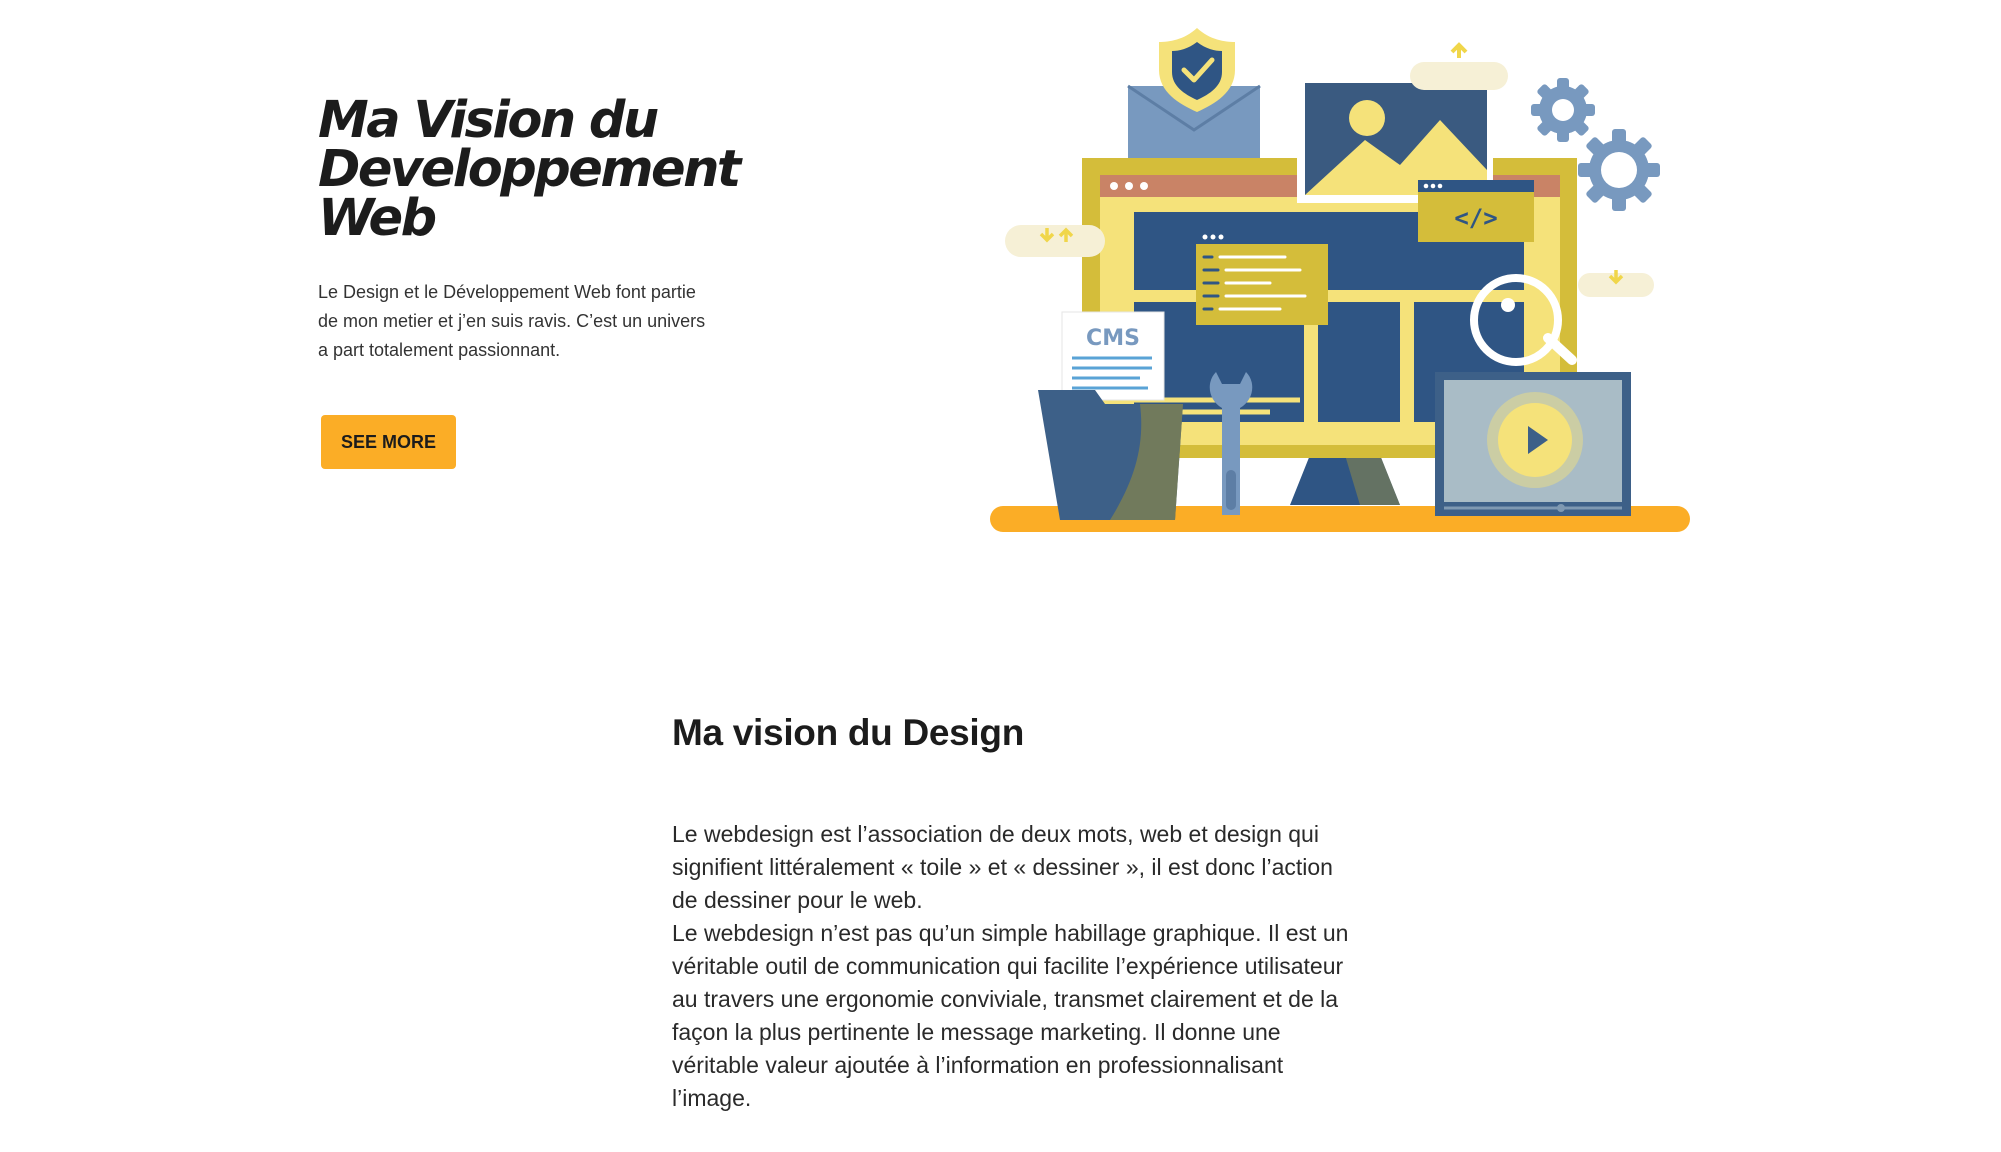 Image resolution: width=2001 pixels, height=1152 pixels. What do you see at coordinates (1367, 118) in the screenshot?
I see `image-sun` at bounding box center [1367, 118].